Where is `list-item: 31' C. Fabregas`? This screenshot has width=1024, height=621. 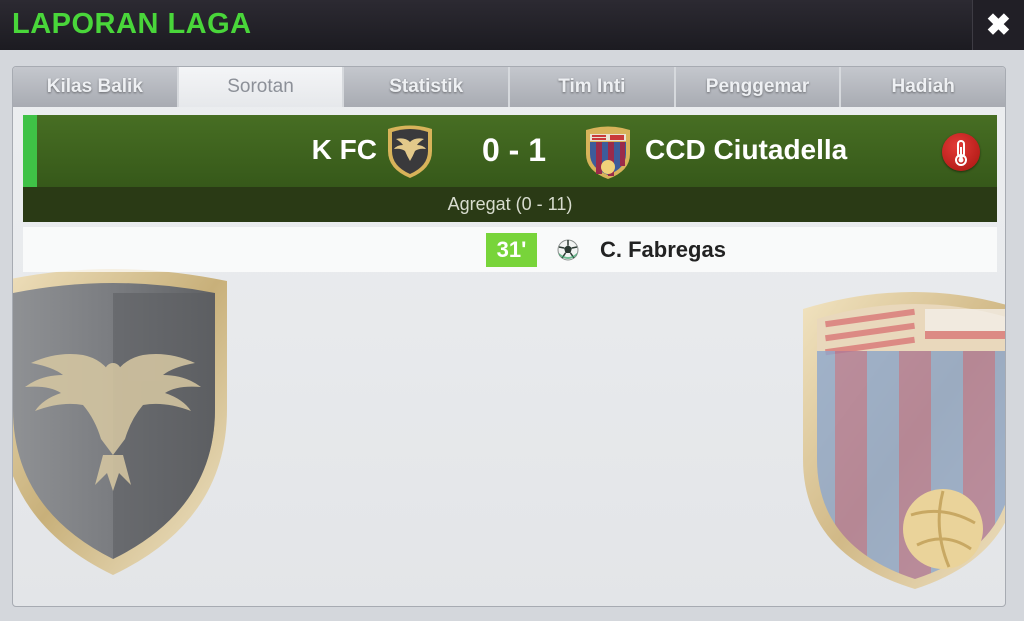 list-item: 31' C. Fabregas is located at coordinates (510, 249).